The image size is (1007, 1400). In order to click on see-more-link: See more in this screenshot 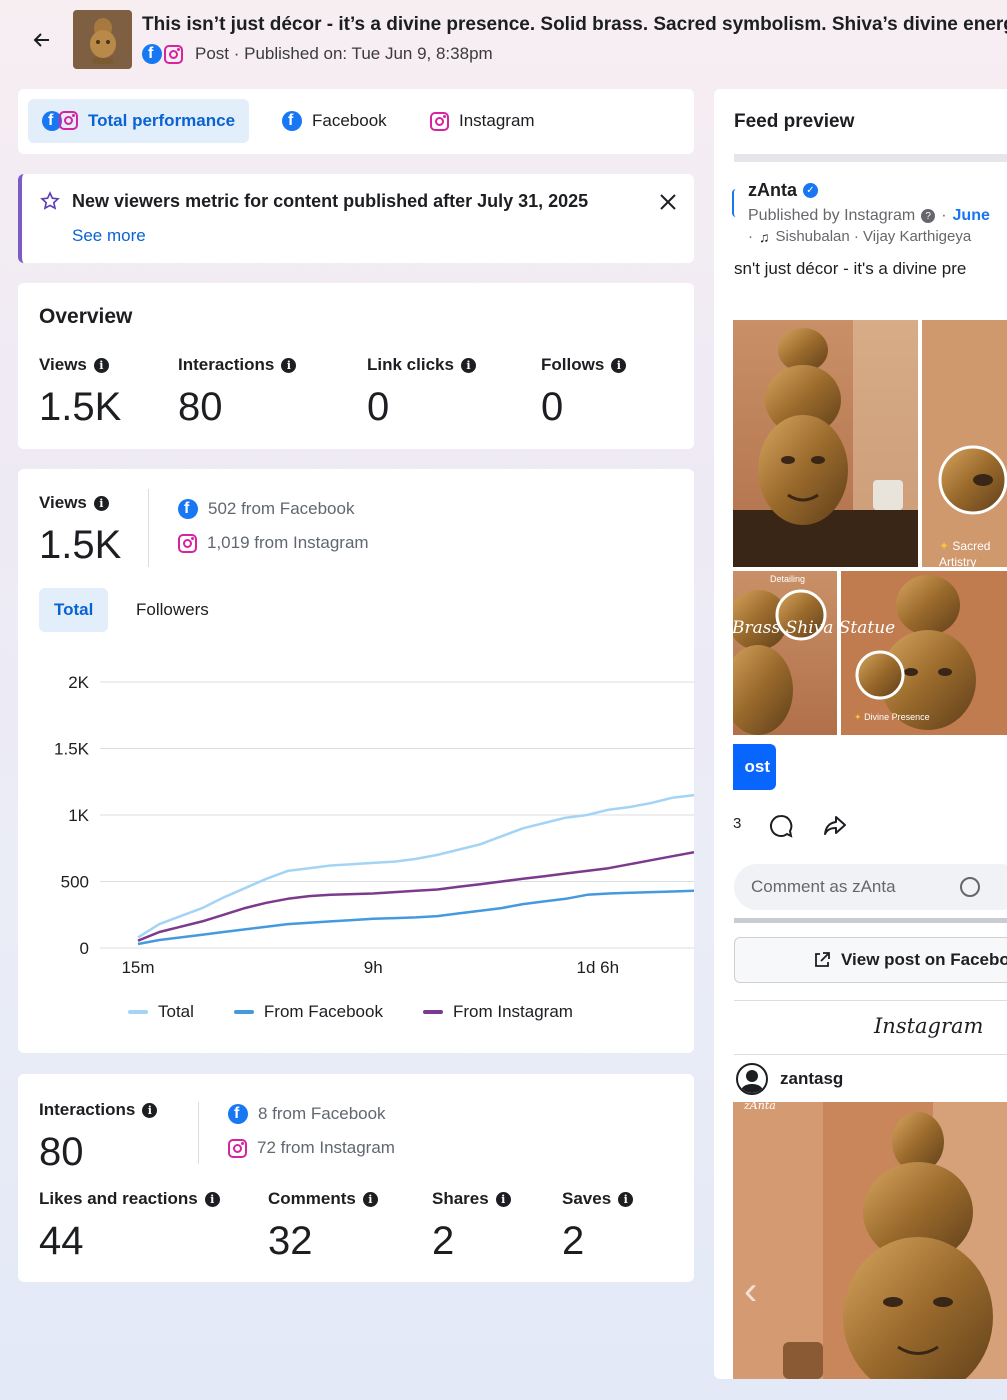, I will do `click(109, 236)`.